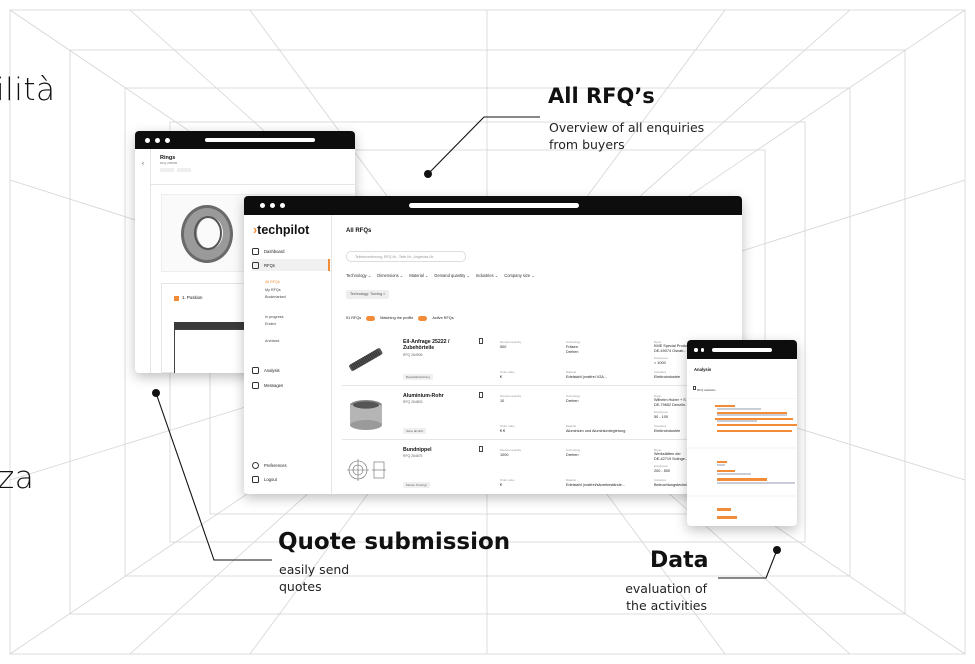 The image size is (975, 664). I want to click on analysis-title: Analysis, so click(703, 369).